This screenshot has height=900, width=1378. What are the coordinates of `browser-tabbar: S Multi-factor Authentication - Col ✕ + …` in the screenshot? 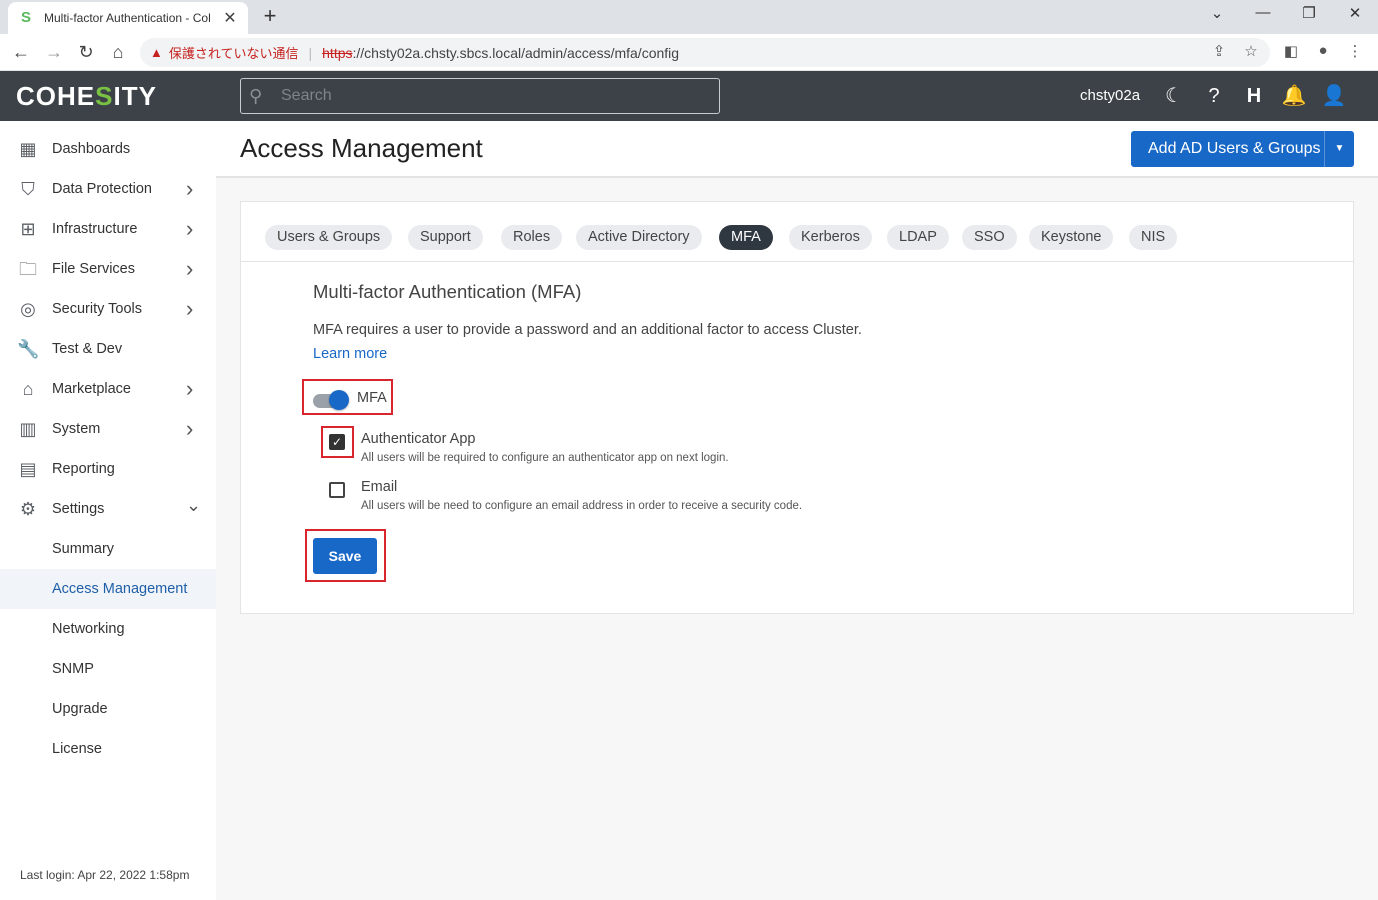 It's located at (689, 17).